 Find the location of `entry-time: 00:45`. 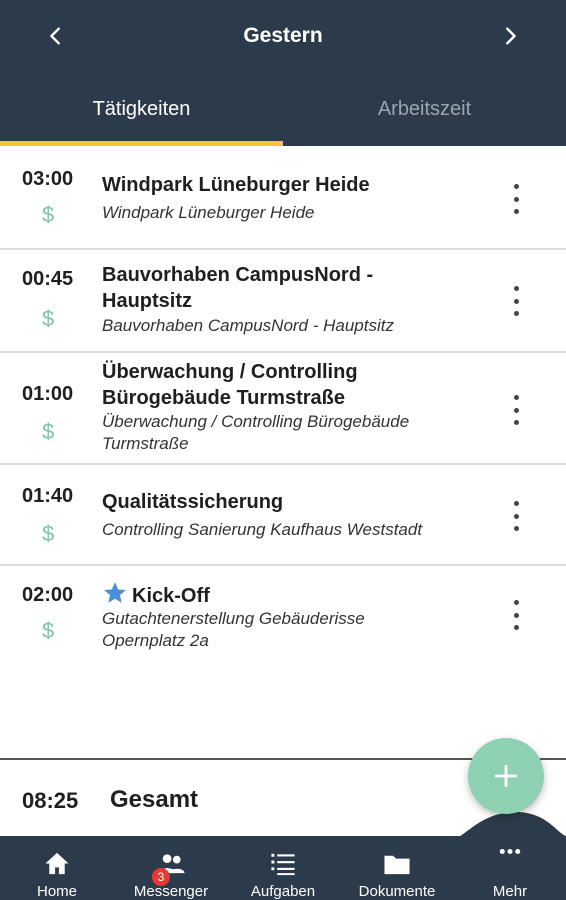

entry-time: 00:45 is located at coordinates (48, 279).